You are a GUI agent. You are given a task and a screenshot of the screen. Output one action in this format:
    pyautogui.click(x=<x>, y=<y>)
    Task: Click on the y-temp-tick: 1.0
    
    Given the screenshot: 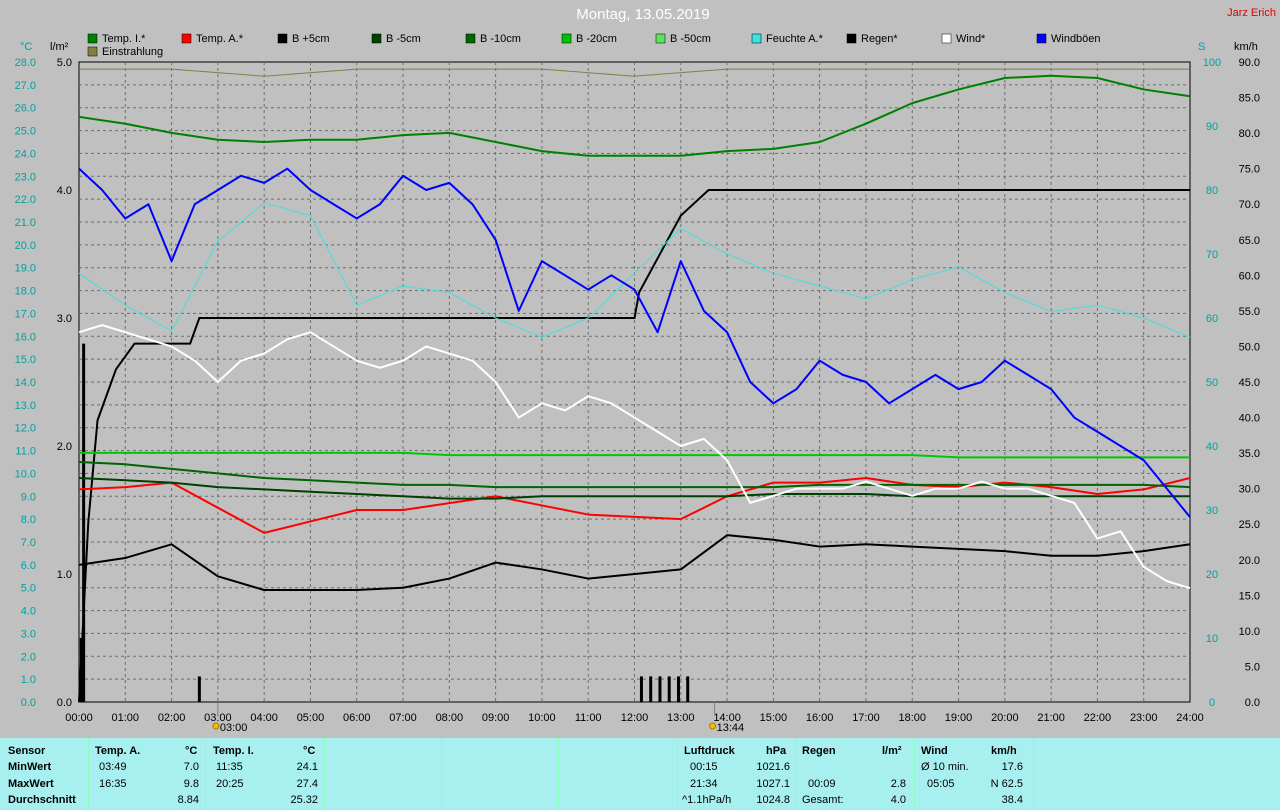 What is the action you would take?
    pyautogui.click(x=28, y=680)
    